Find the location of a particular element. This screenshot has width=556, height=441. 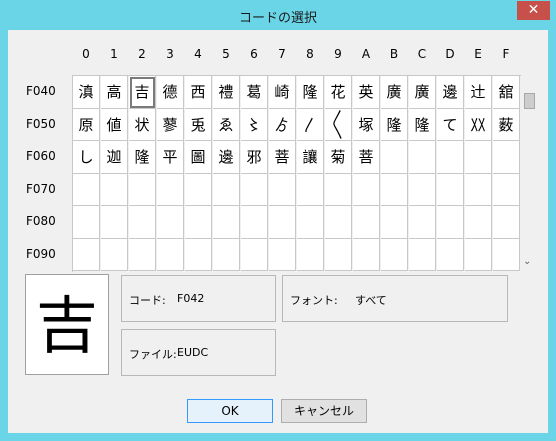

character-cell: て is located at coordinates (450, 124).